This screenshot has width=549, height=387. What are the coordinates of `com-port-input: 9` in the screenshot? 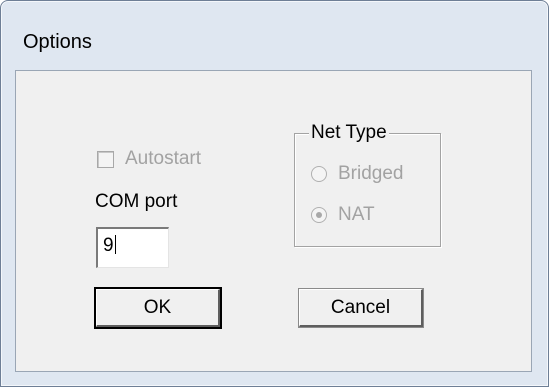 It's located at (132, 247).